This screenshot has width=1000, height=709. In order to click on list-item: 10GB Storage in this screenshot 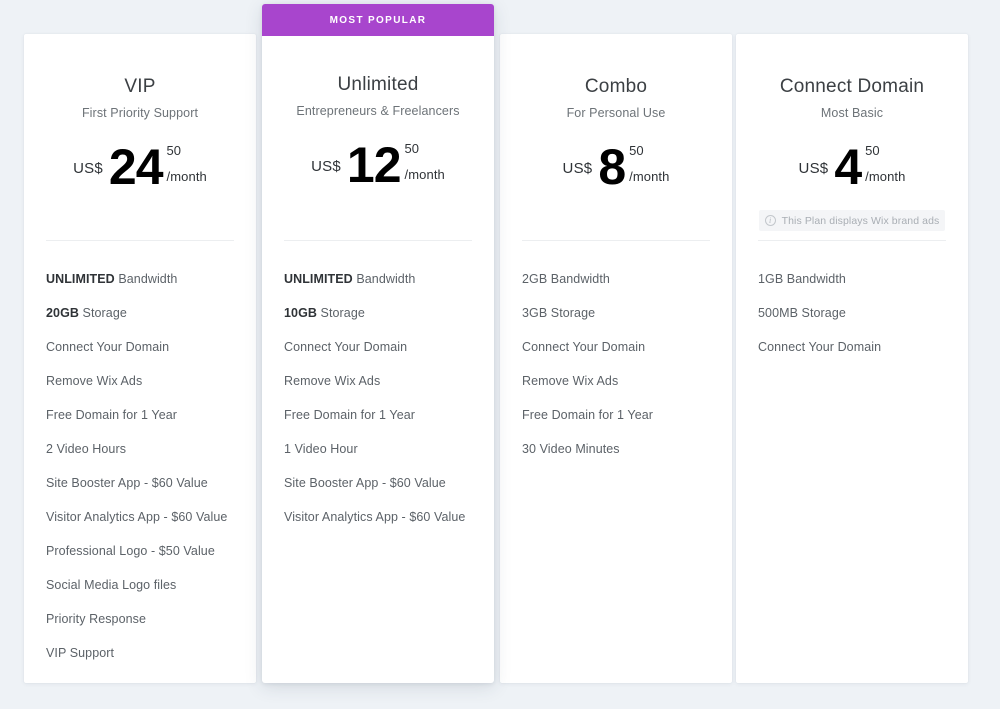, I will do `click(382, 323)`.